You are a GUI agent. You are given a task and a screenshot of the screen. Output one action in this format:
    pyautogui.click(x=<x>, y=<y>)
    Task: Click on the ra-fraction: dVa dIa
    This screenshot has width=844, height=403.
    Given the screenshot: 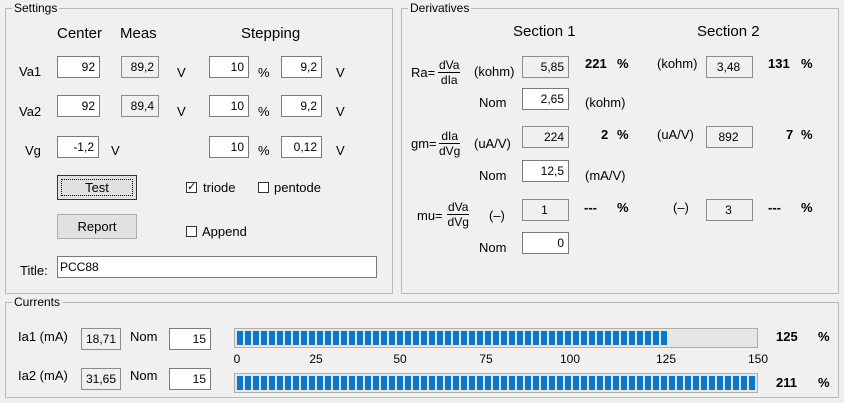 What is the action you would take?
    pyautogui.click(x=449, y=72)
    